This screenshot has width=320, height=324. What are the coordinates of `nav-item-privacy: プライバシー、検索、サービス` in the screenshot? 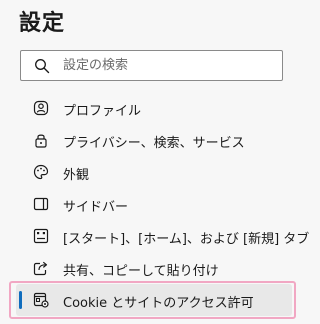 It's located at (157, 140).